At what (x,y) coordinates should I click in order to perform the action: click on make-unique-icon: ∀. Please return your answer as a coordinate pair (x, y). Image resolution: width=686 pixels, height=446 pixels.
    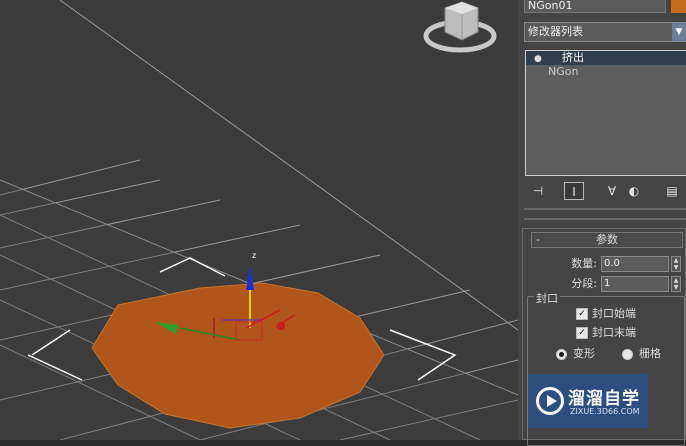
    Looking at the image, I should click on (612, 191).